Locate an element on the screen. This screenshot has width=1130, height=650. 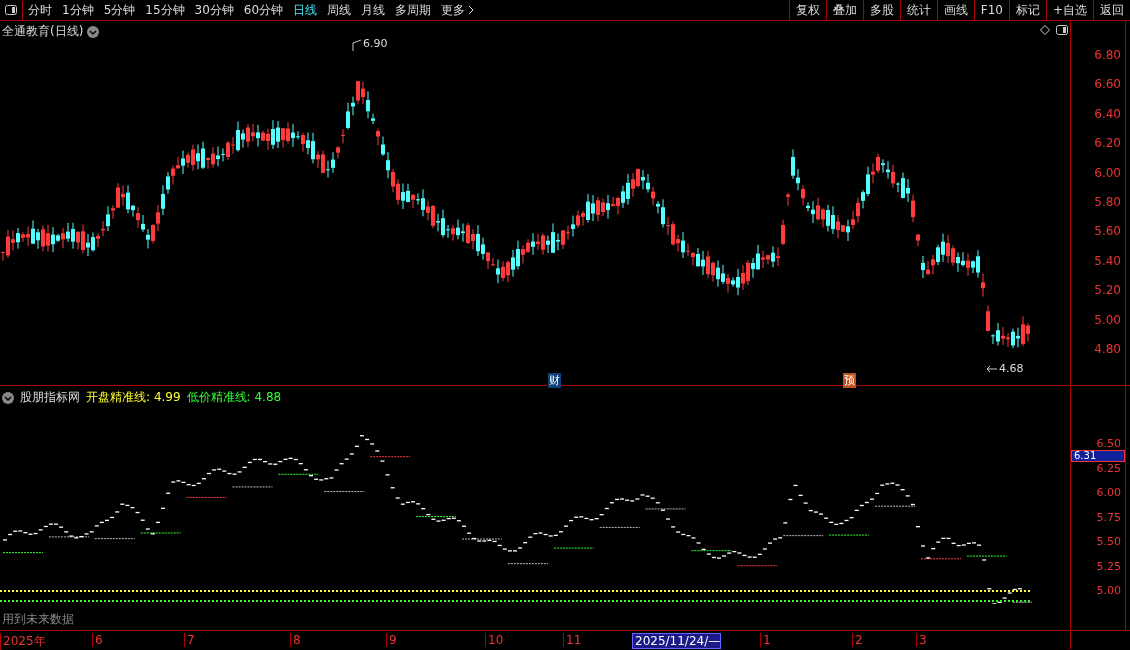
time-label: 9 is located at coordinates (391, 640).